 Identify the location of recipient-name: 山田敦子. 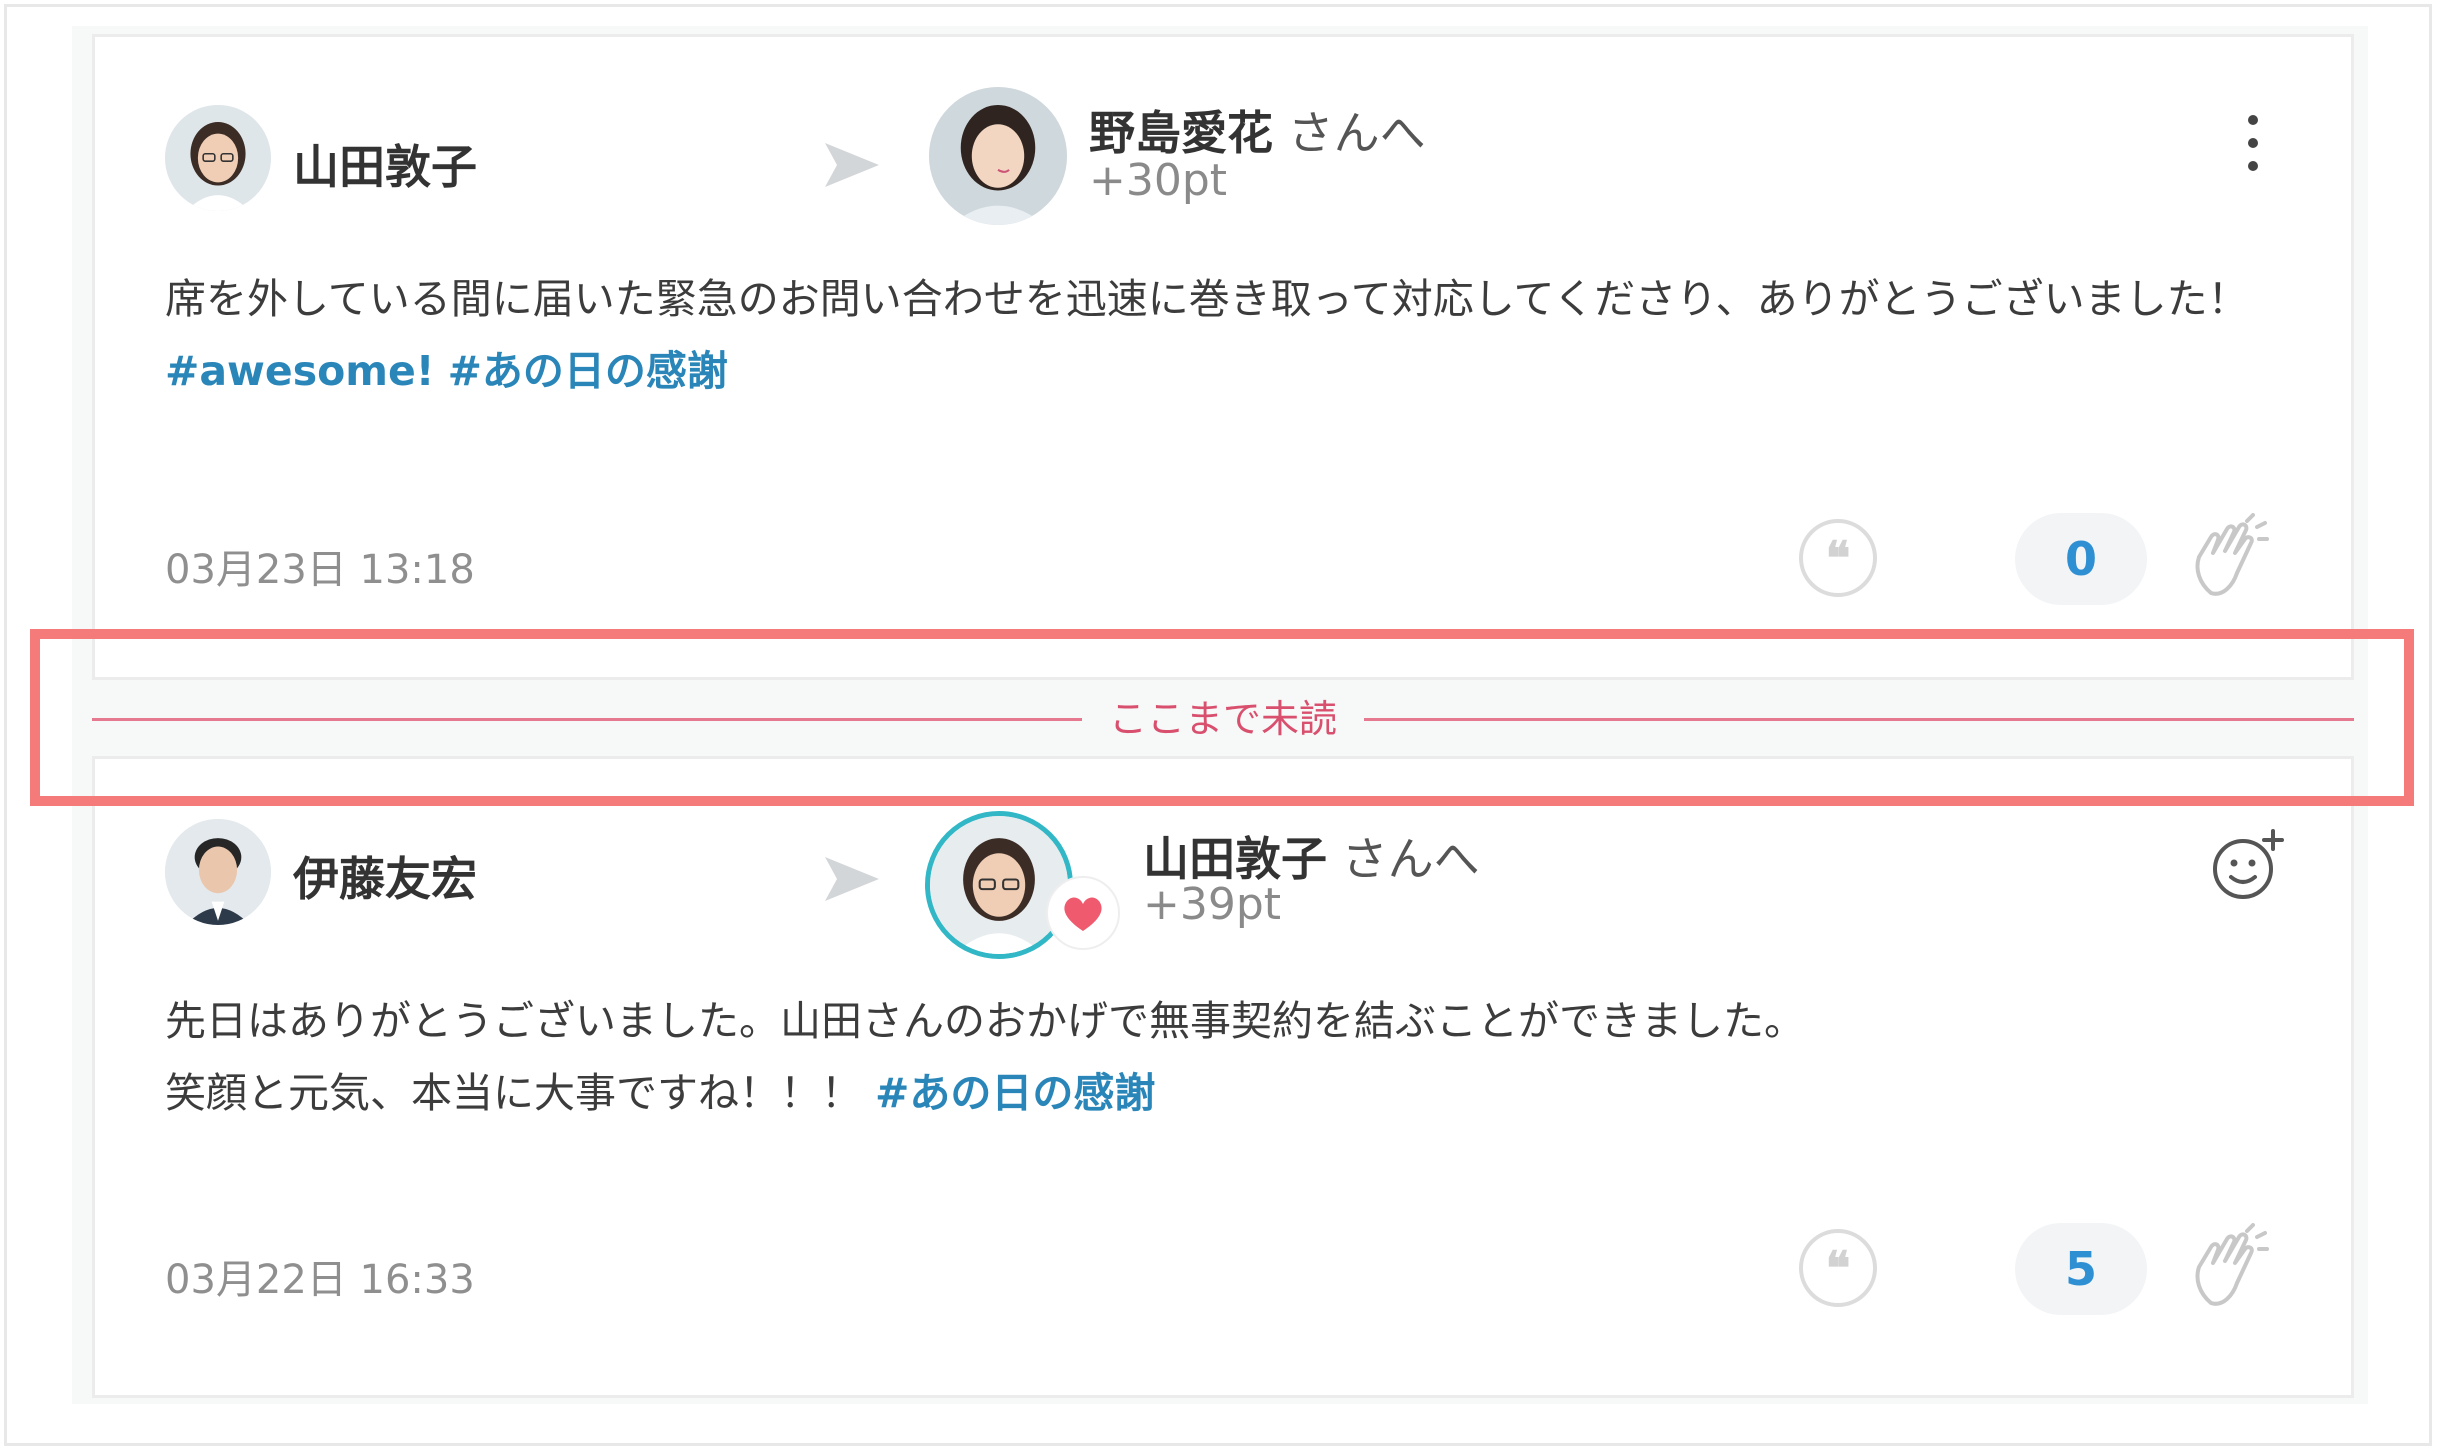
(1235, 859).